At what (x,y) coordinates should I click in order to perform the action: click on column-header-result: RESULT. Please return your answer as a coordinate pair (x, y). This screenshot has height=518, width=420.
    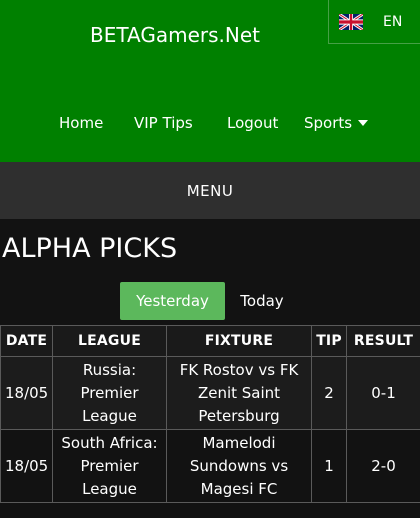
    Looking at the image, I should click on (383, 341).